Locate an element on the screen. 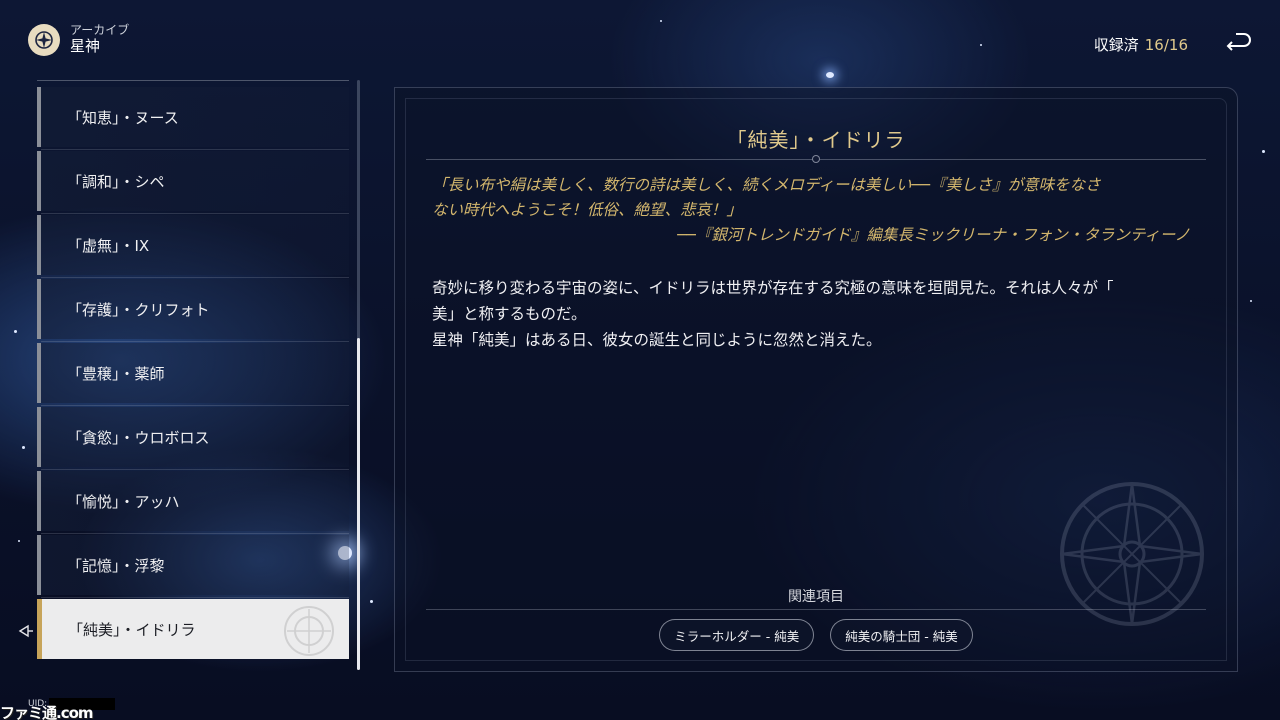  collection-status: 収録済 16/16 is located at coordinates (1141, 44).